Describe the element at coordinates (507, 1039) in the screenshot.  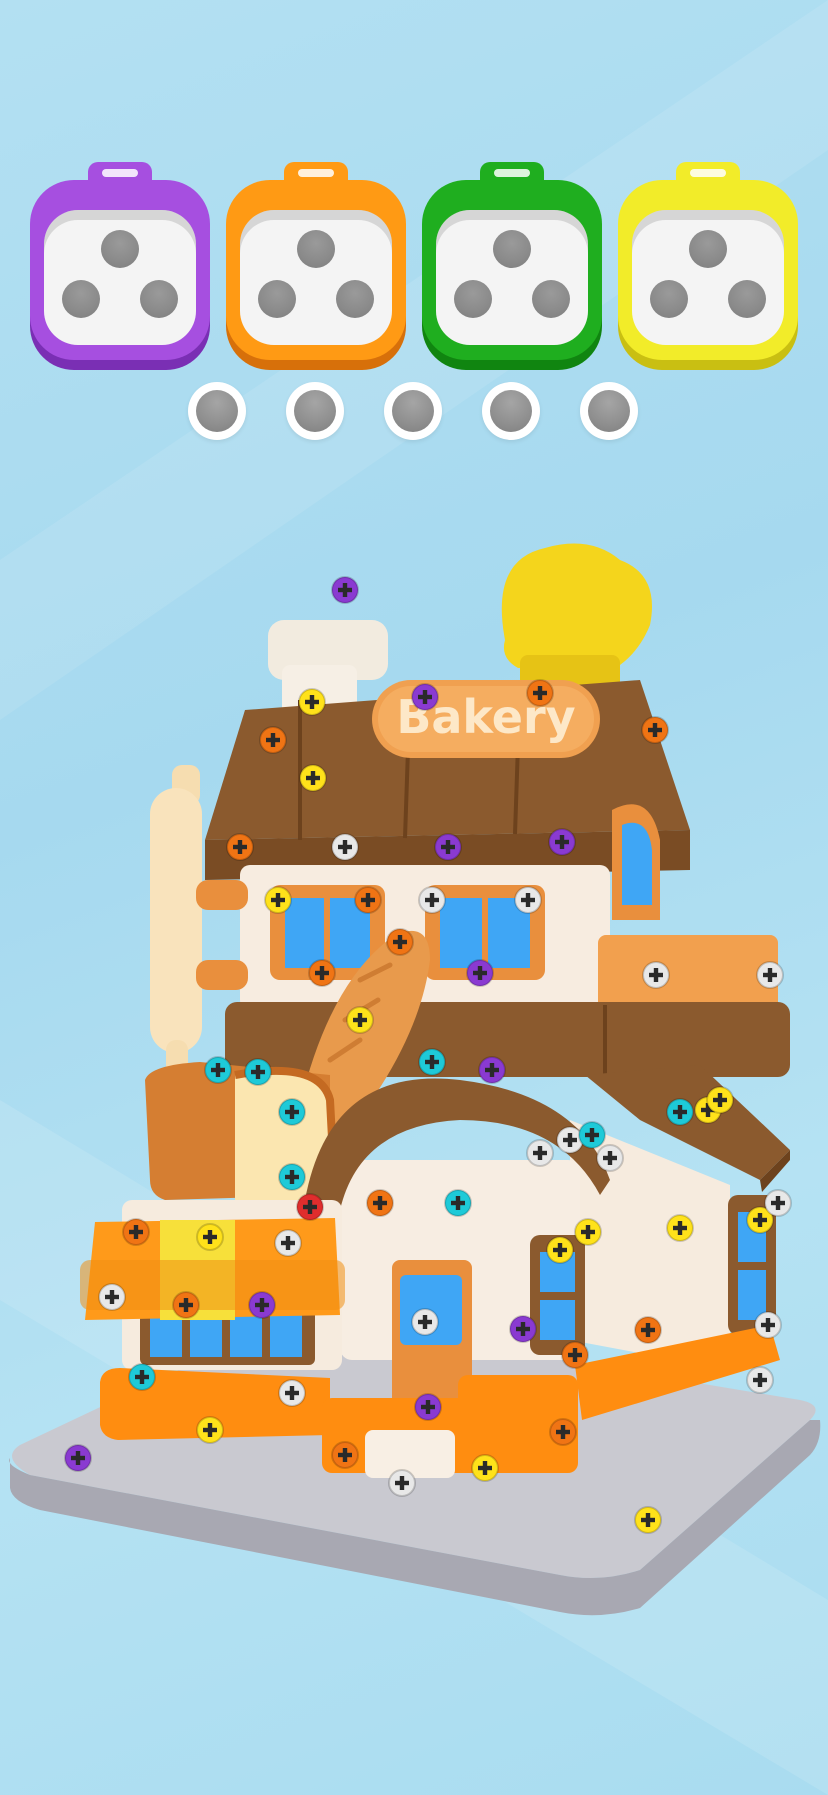
I see `middle-beam` at that location.